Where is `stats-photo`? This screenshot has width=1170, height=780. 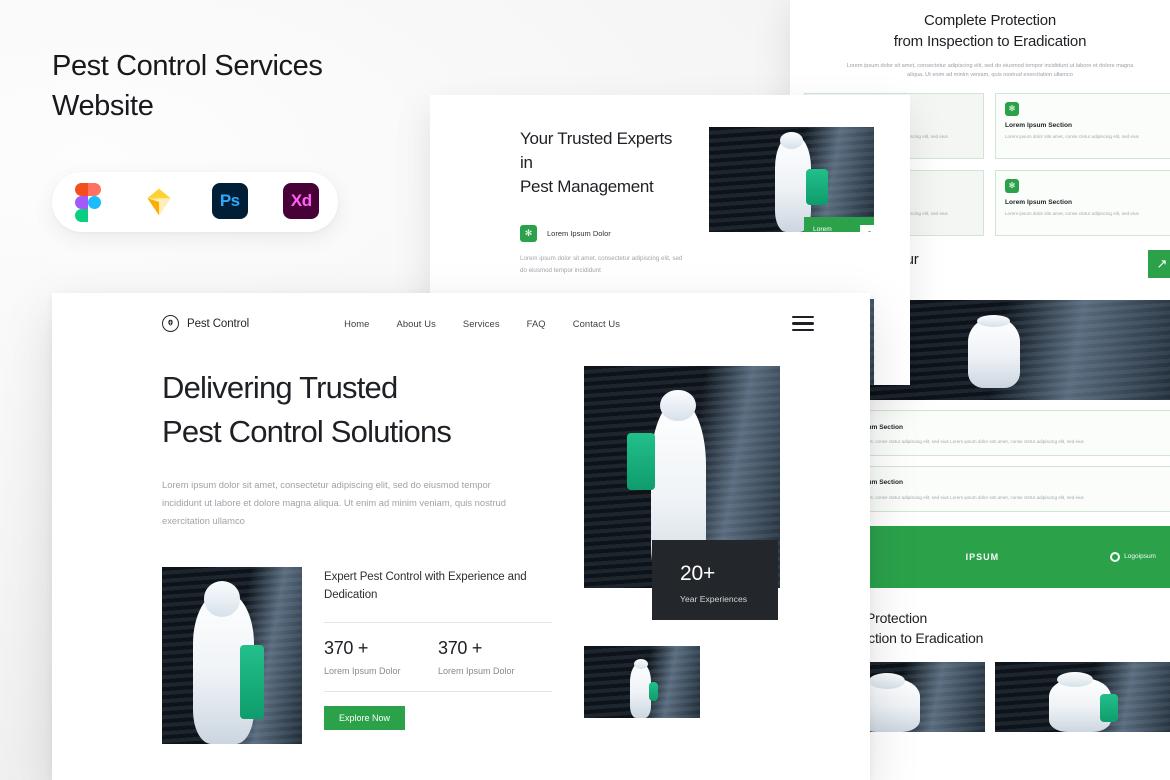
stats-photo is located at coordinates (232, 656).